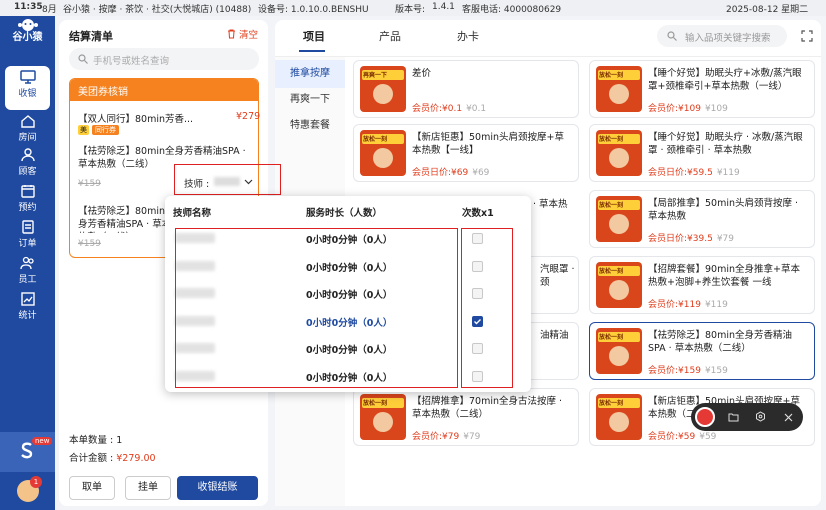 This screenshot has width=826, height=510. What do you see at coordinates (437, 109) in the screenshot?
I see `member-price: 会员价:¥0.1` at bounding box center [437, 109].